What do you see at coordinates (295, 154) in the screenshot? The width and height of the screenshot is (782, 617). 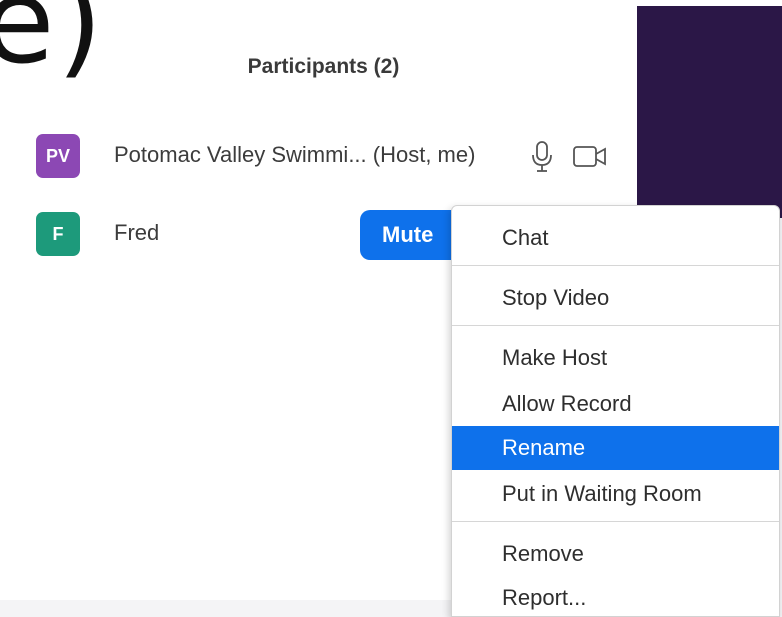 I see `participant-name: Potomac Valley Swimmi... (Host, me)` at bounding box center [295, 154].